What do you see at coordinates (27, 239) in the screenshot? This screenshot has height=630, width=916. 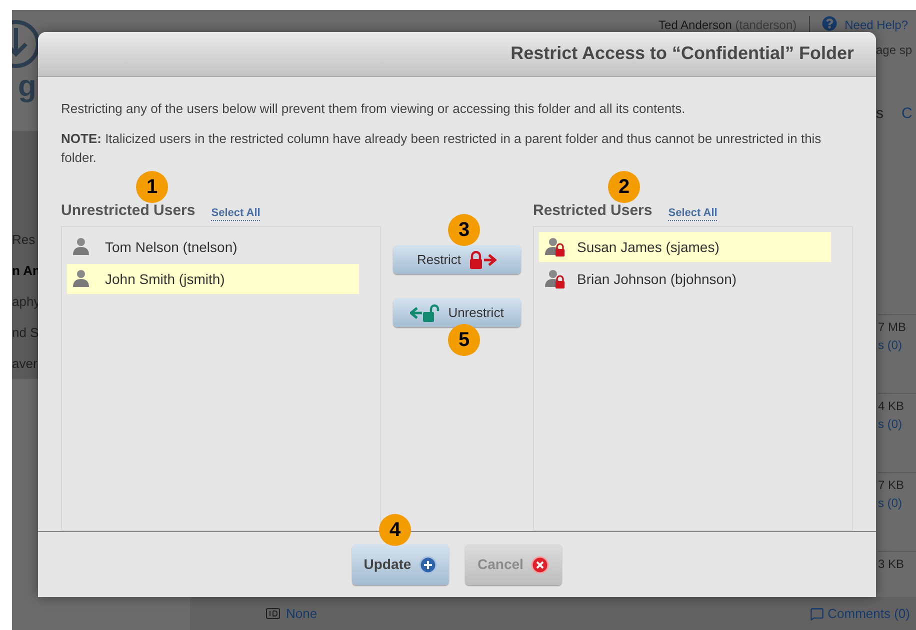 I see `sidebar-item: Res` at bounding box center [27, 239].